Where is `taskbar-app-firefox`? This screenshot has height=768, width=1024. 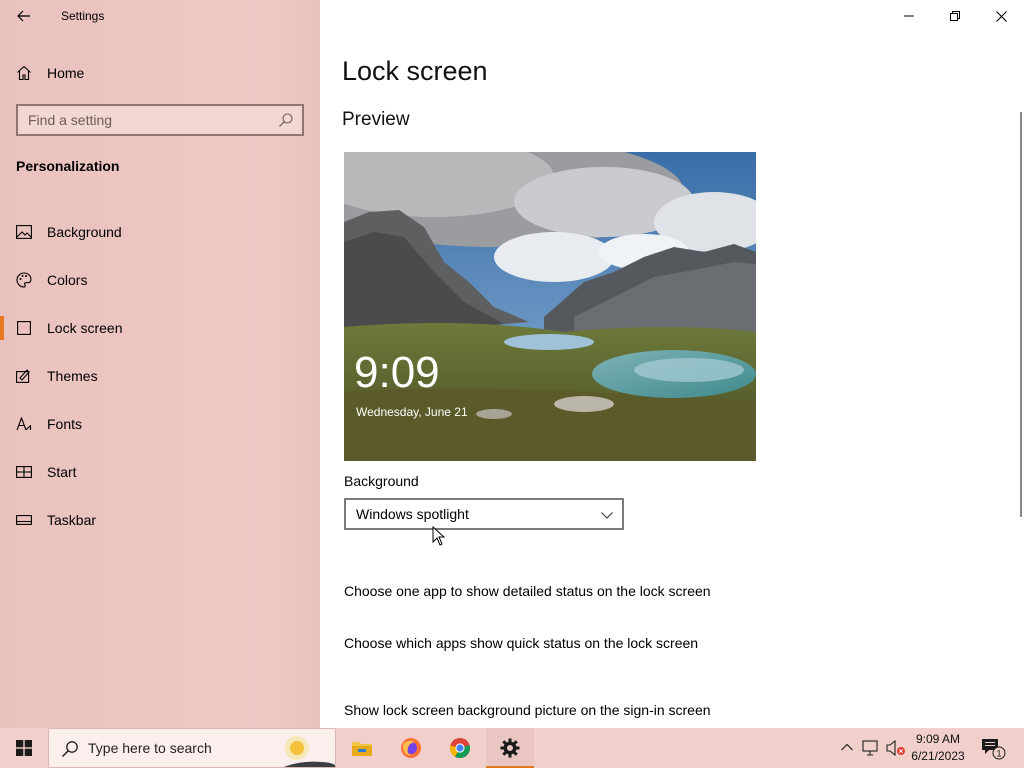
taskbar-app-firefox is located at coordinates (411, 748).